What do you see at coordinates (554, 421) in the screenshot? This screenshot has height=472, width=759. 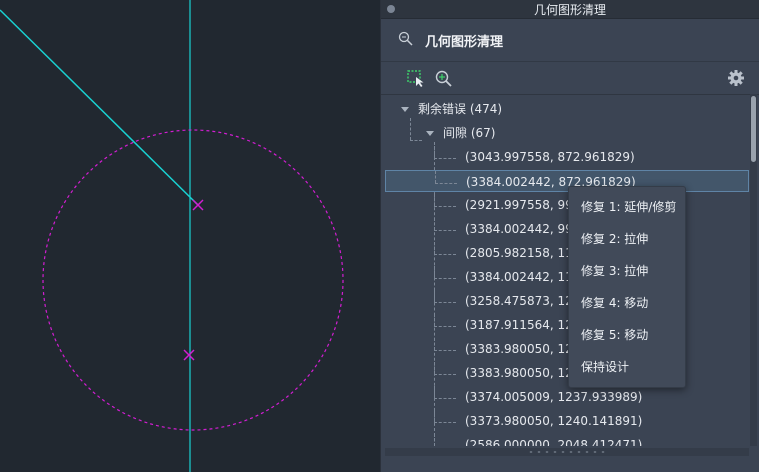 I see `error-item-label: (3373.980050, 1240.141891)` at bounding box center [554, 421].